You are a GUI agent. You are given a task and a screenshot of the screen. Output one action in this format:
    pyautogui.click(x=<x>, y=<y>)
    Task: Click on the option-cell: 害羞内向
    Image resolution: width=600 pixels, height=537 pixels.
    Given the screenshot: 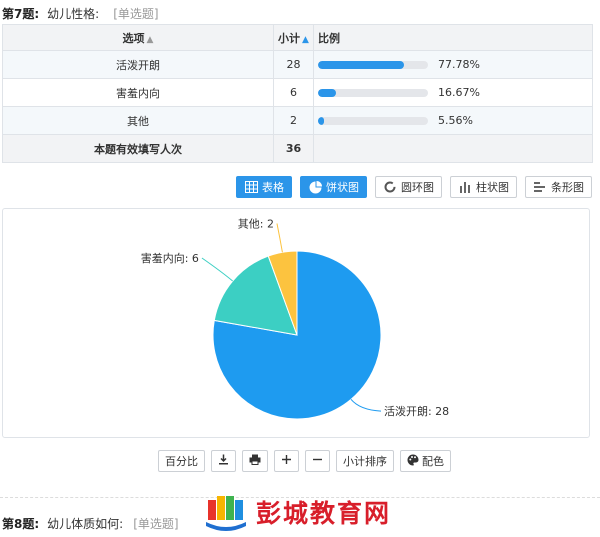 What is the action you would take?
    pyautogui.click(x=138, y=92)
    